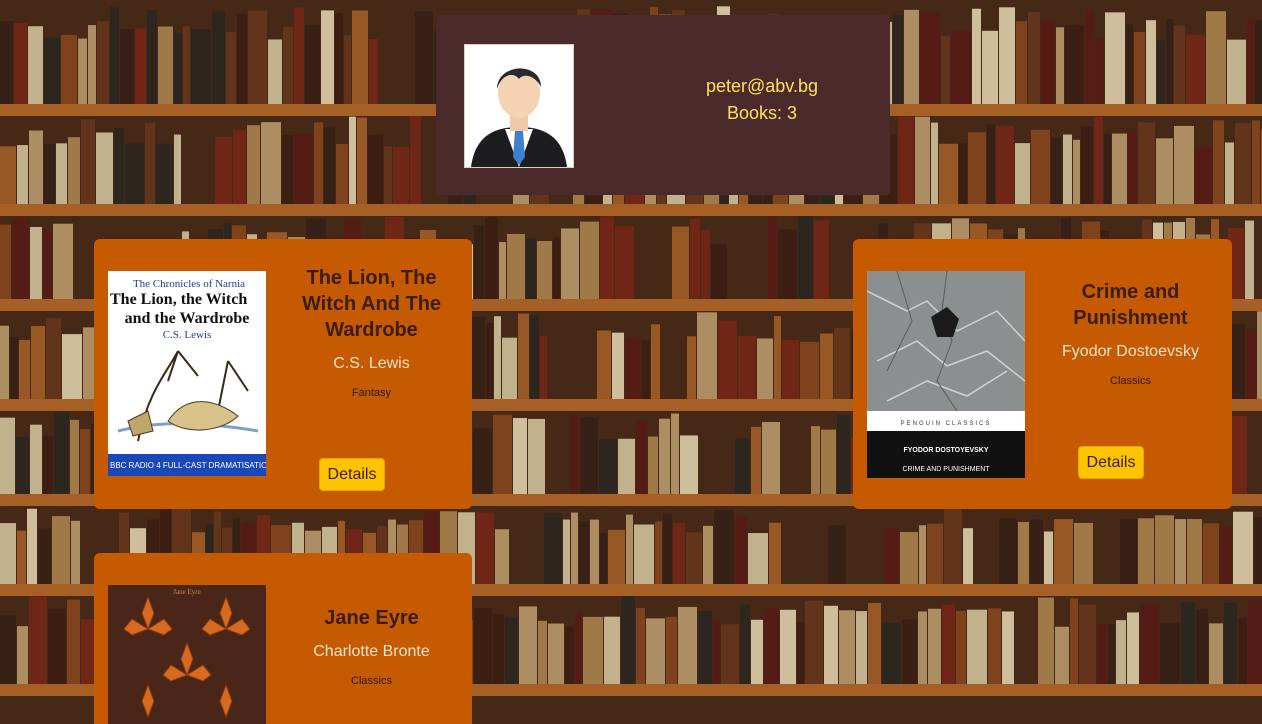 The height and width of the screenshot is (724, 1262). Describe the element at coordinates (762, 100) in the screenshot. I see `profile-info: peter@abv.bg Books: 3` at that location.